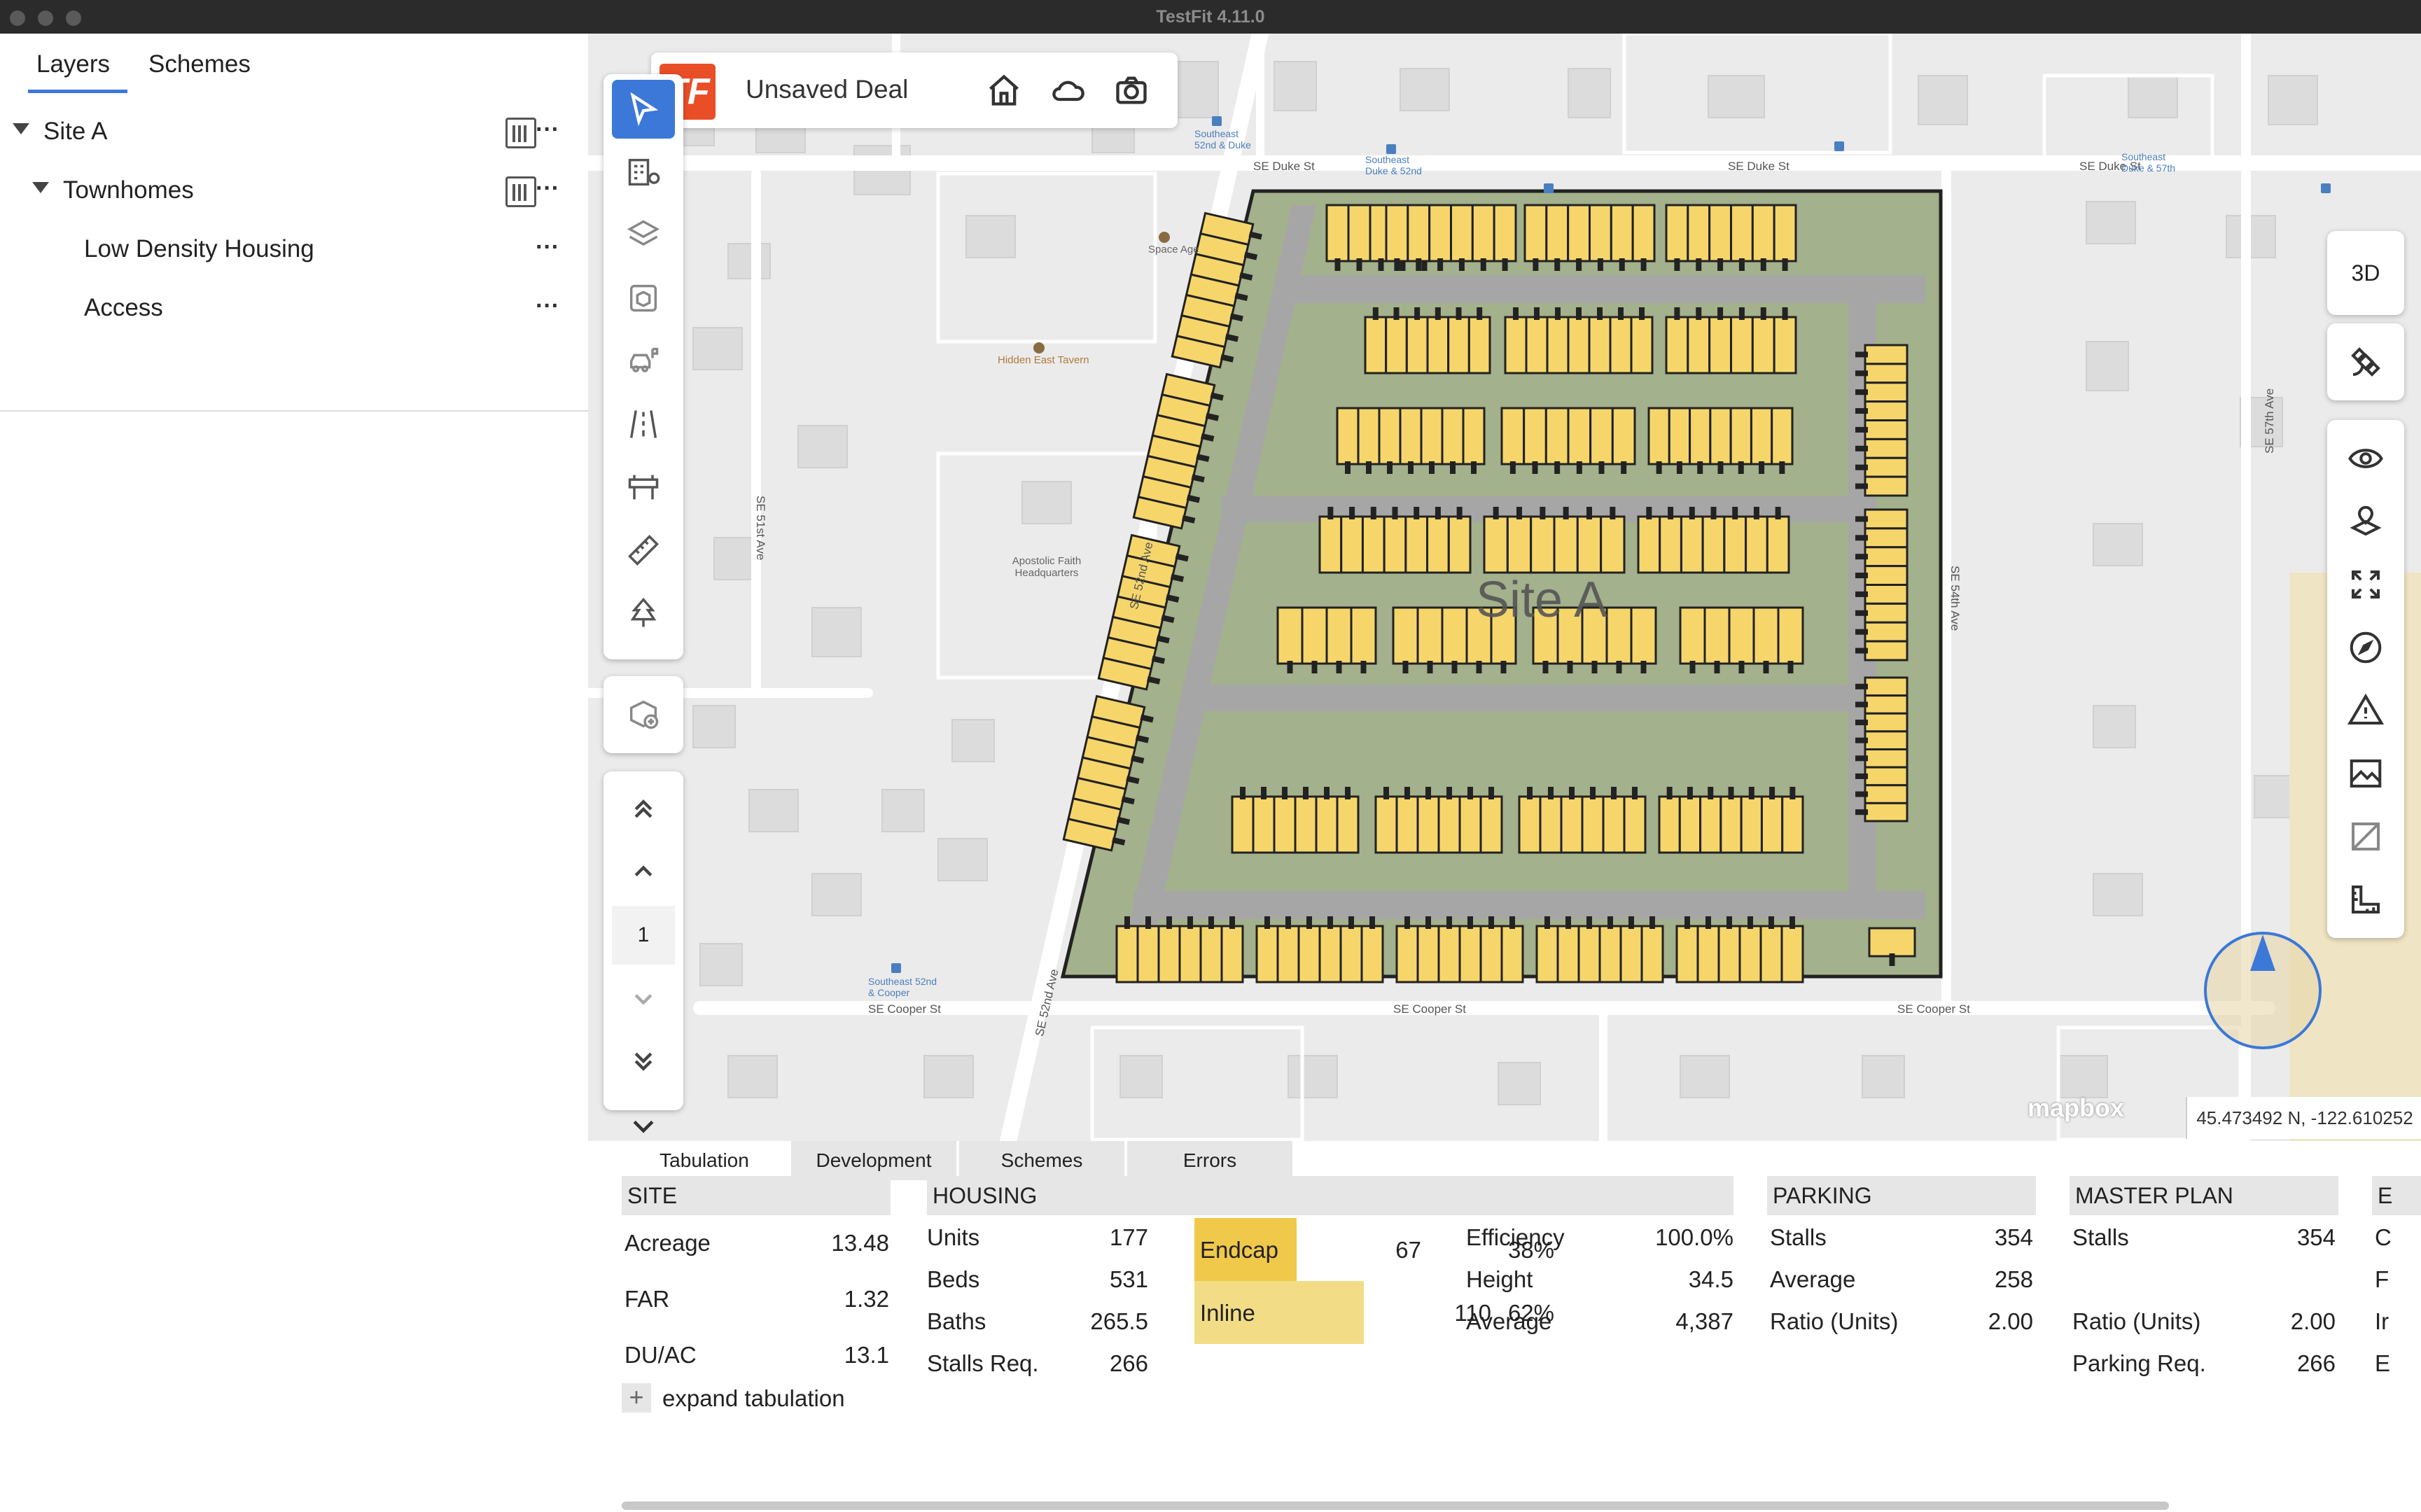 The height and width of the screenshot is (1512, 2421). What do you see at coordinates (1042, 1160) in the screenshot?
I see `tab-schemes-bottom: Schemes` at bounding box center [1042, 1160].